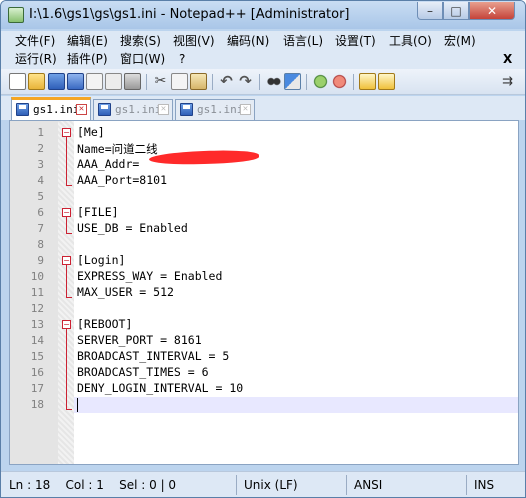 This screenshot has height=498, width=526. Describe the element at coordinates (271, 485) in the screenshot. I see `eol-format: Unix (LF)` at that location.